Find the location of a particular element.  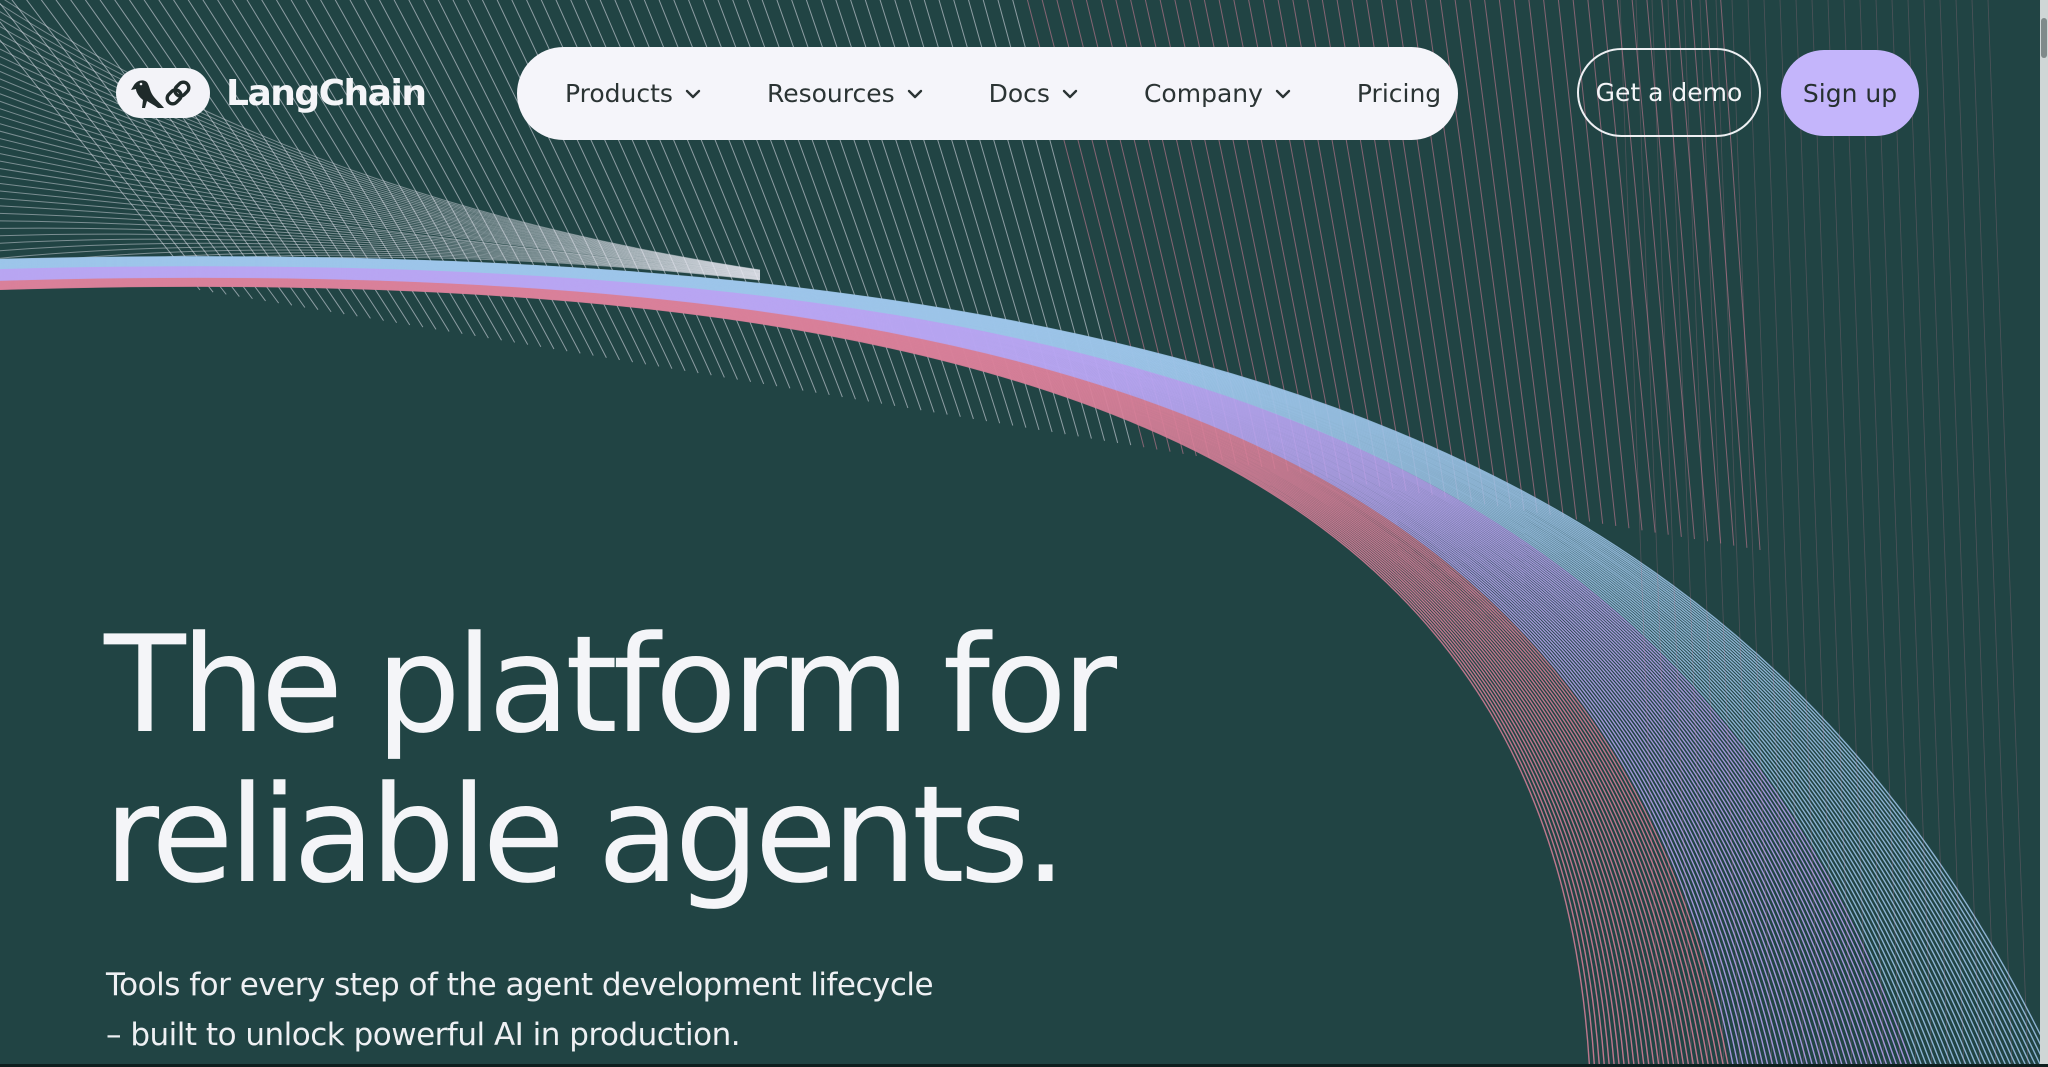

main-nav: Products Resources Docs Company Pricing is located at coordinates (987, 93).